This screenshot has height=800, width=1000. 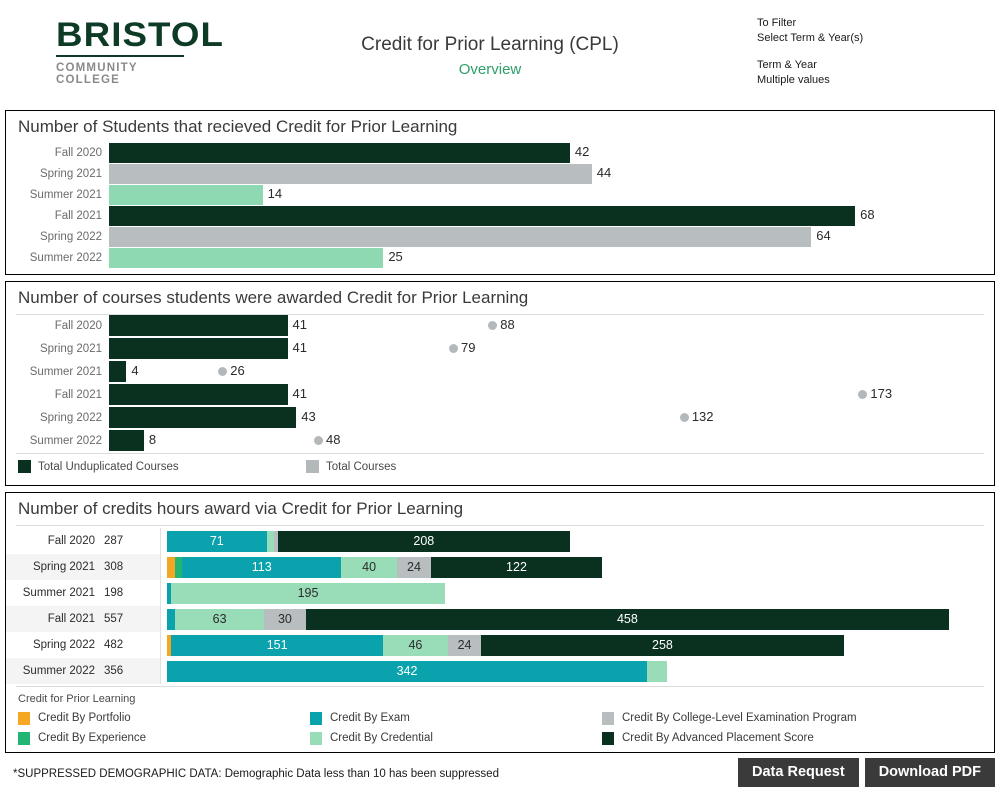 I want to click on chart3-row-header: Summer 2021 198, so click(x=83, y=593).